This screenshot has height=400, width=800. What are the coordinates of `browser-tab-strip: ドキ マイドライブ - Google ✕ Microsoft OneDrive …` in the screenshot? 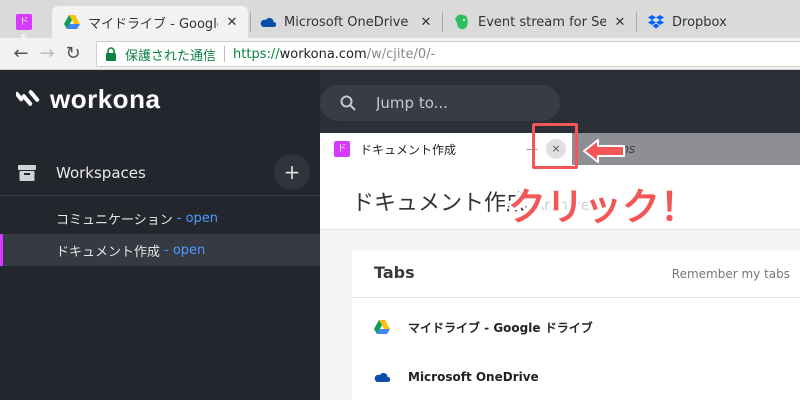 It's located at (400, 19).